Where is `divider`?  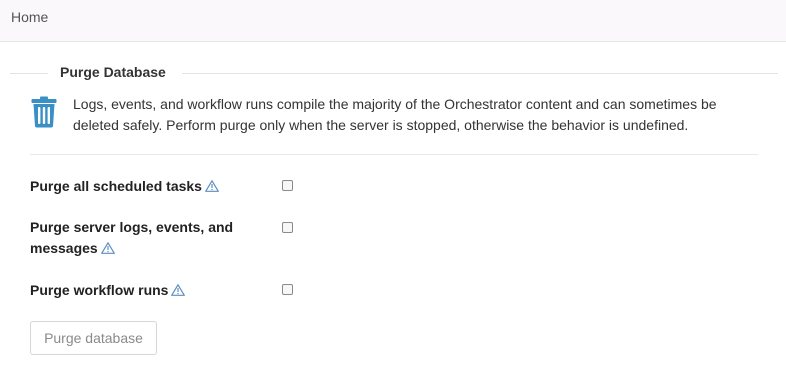
divider is located at coordinates (394, 154).